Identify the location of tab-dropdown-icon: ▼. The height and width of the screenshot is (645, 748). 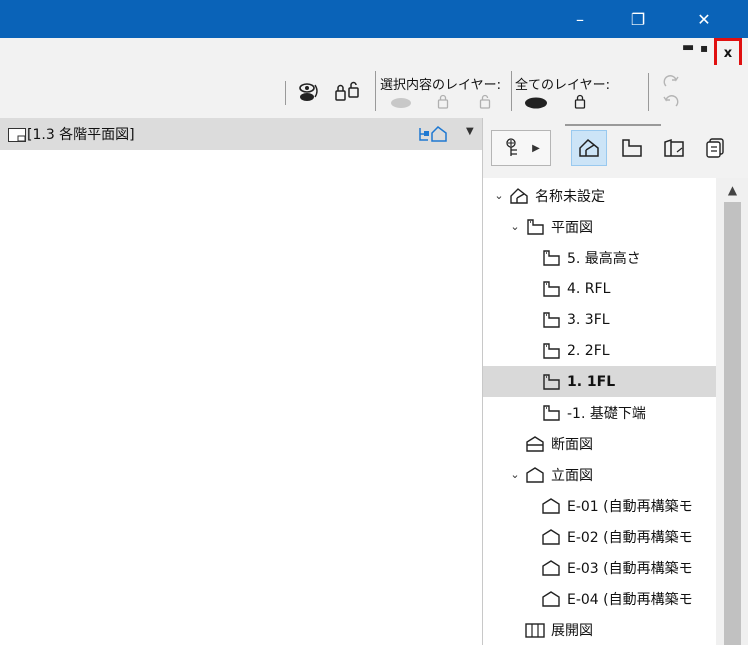
(470, 131).